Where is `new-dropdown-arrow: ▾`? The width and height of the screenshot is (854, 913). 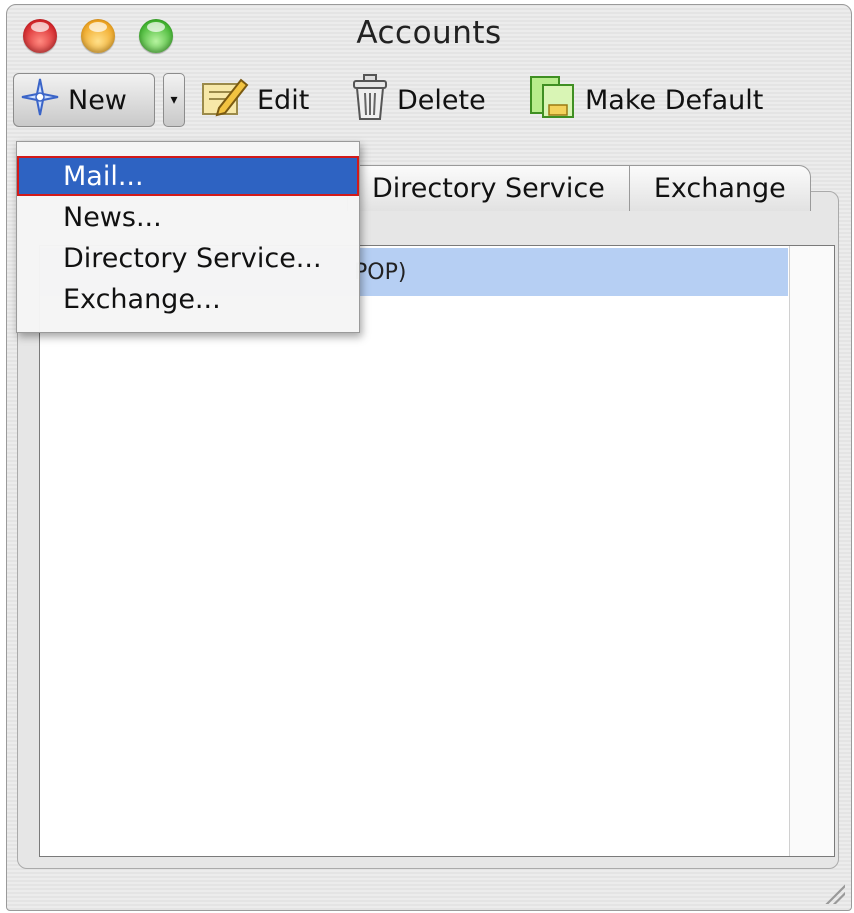 new-dropdown-arrow: ▾ is located at coordinates (174, 100).